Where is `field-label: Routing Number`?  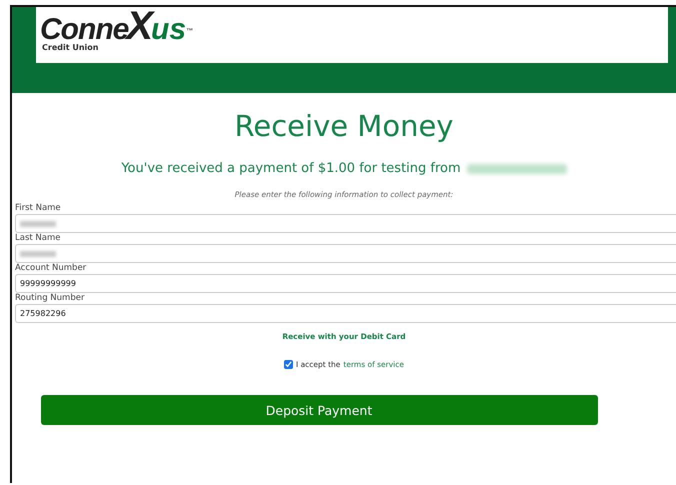 field-label: Routing Number is located at coordinates (50, 298).